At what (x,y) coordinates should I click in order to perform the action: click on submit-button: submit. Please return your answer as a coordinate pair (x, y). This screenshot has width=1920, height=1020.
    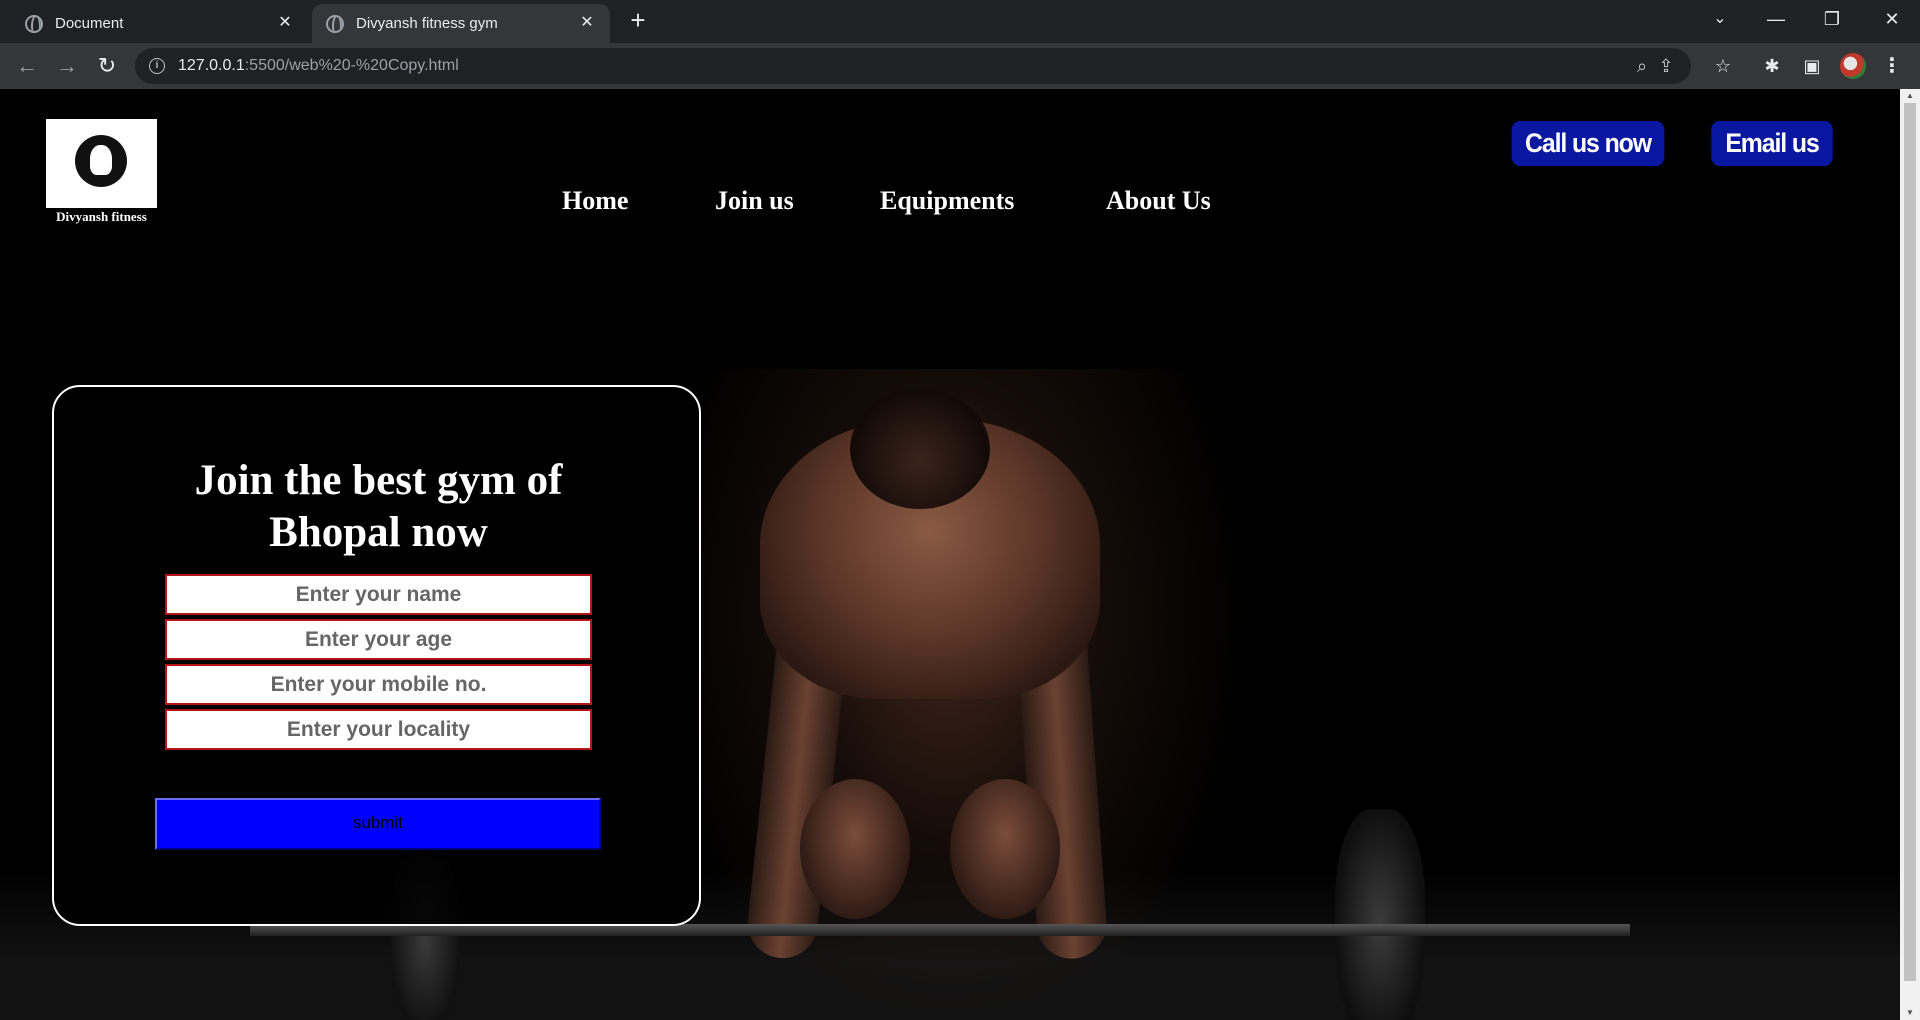
    Looking at the image, I should click on (378, 824).